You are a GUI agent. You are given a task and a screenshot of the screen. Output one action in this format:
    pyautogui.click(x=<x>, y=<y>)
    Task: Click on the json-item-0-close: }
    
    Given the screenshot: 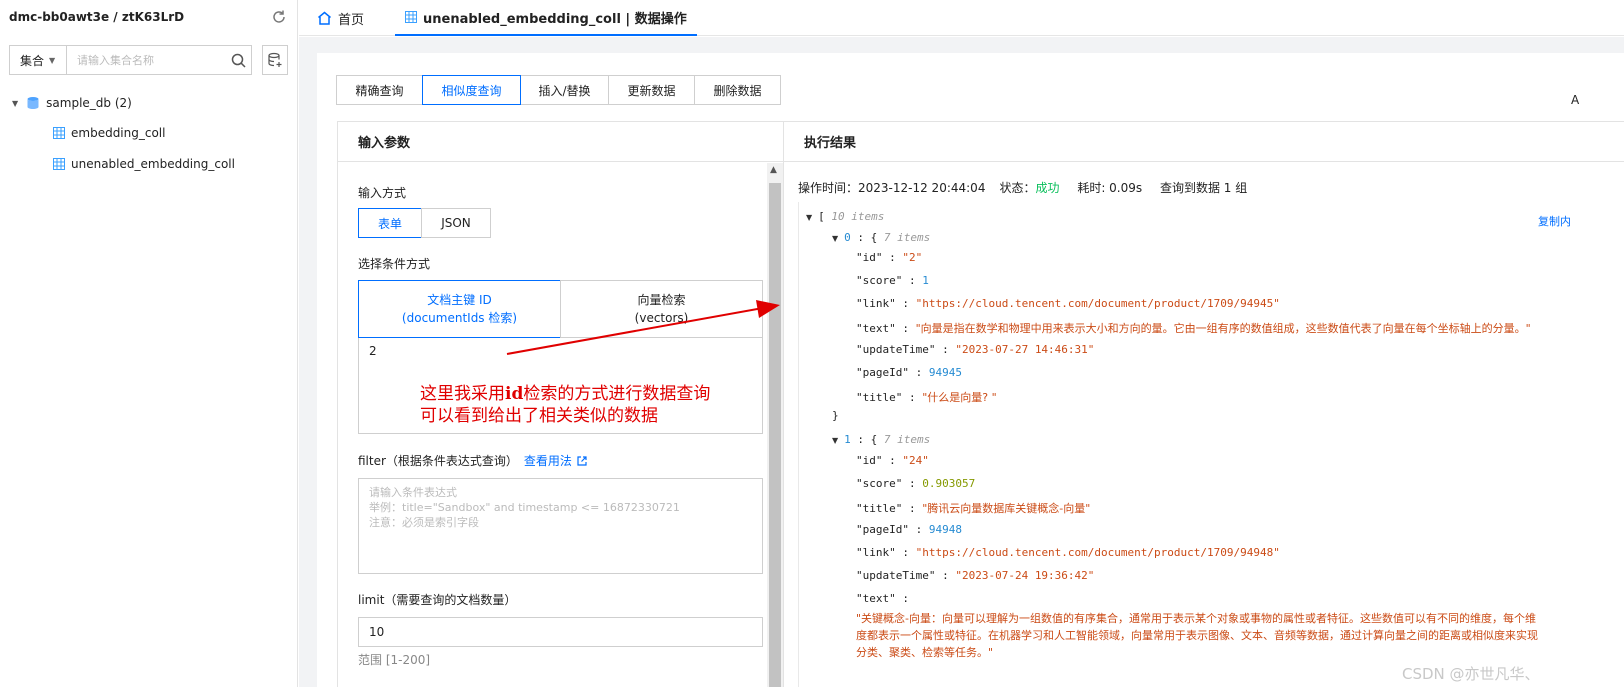 What is the action you would take?
    pyautogui.click(x=835, y=415)
    